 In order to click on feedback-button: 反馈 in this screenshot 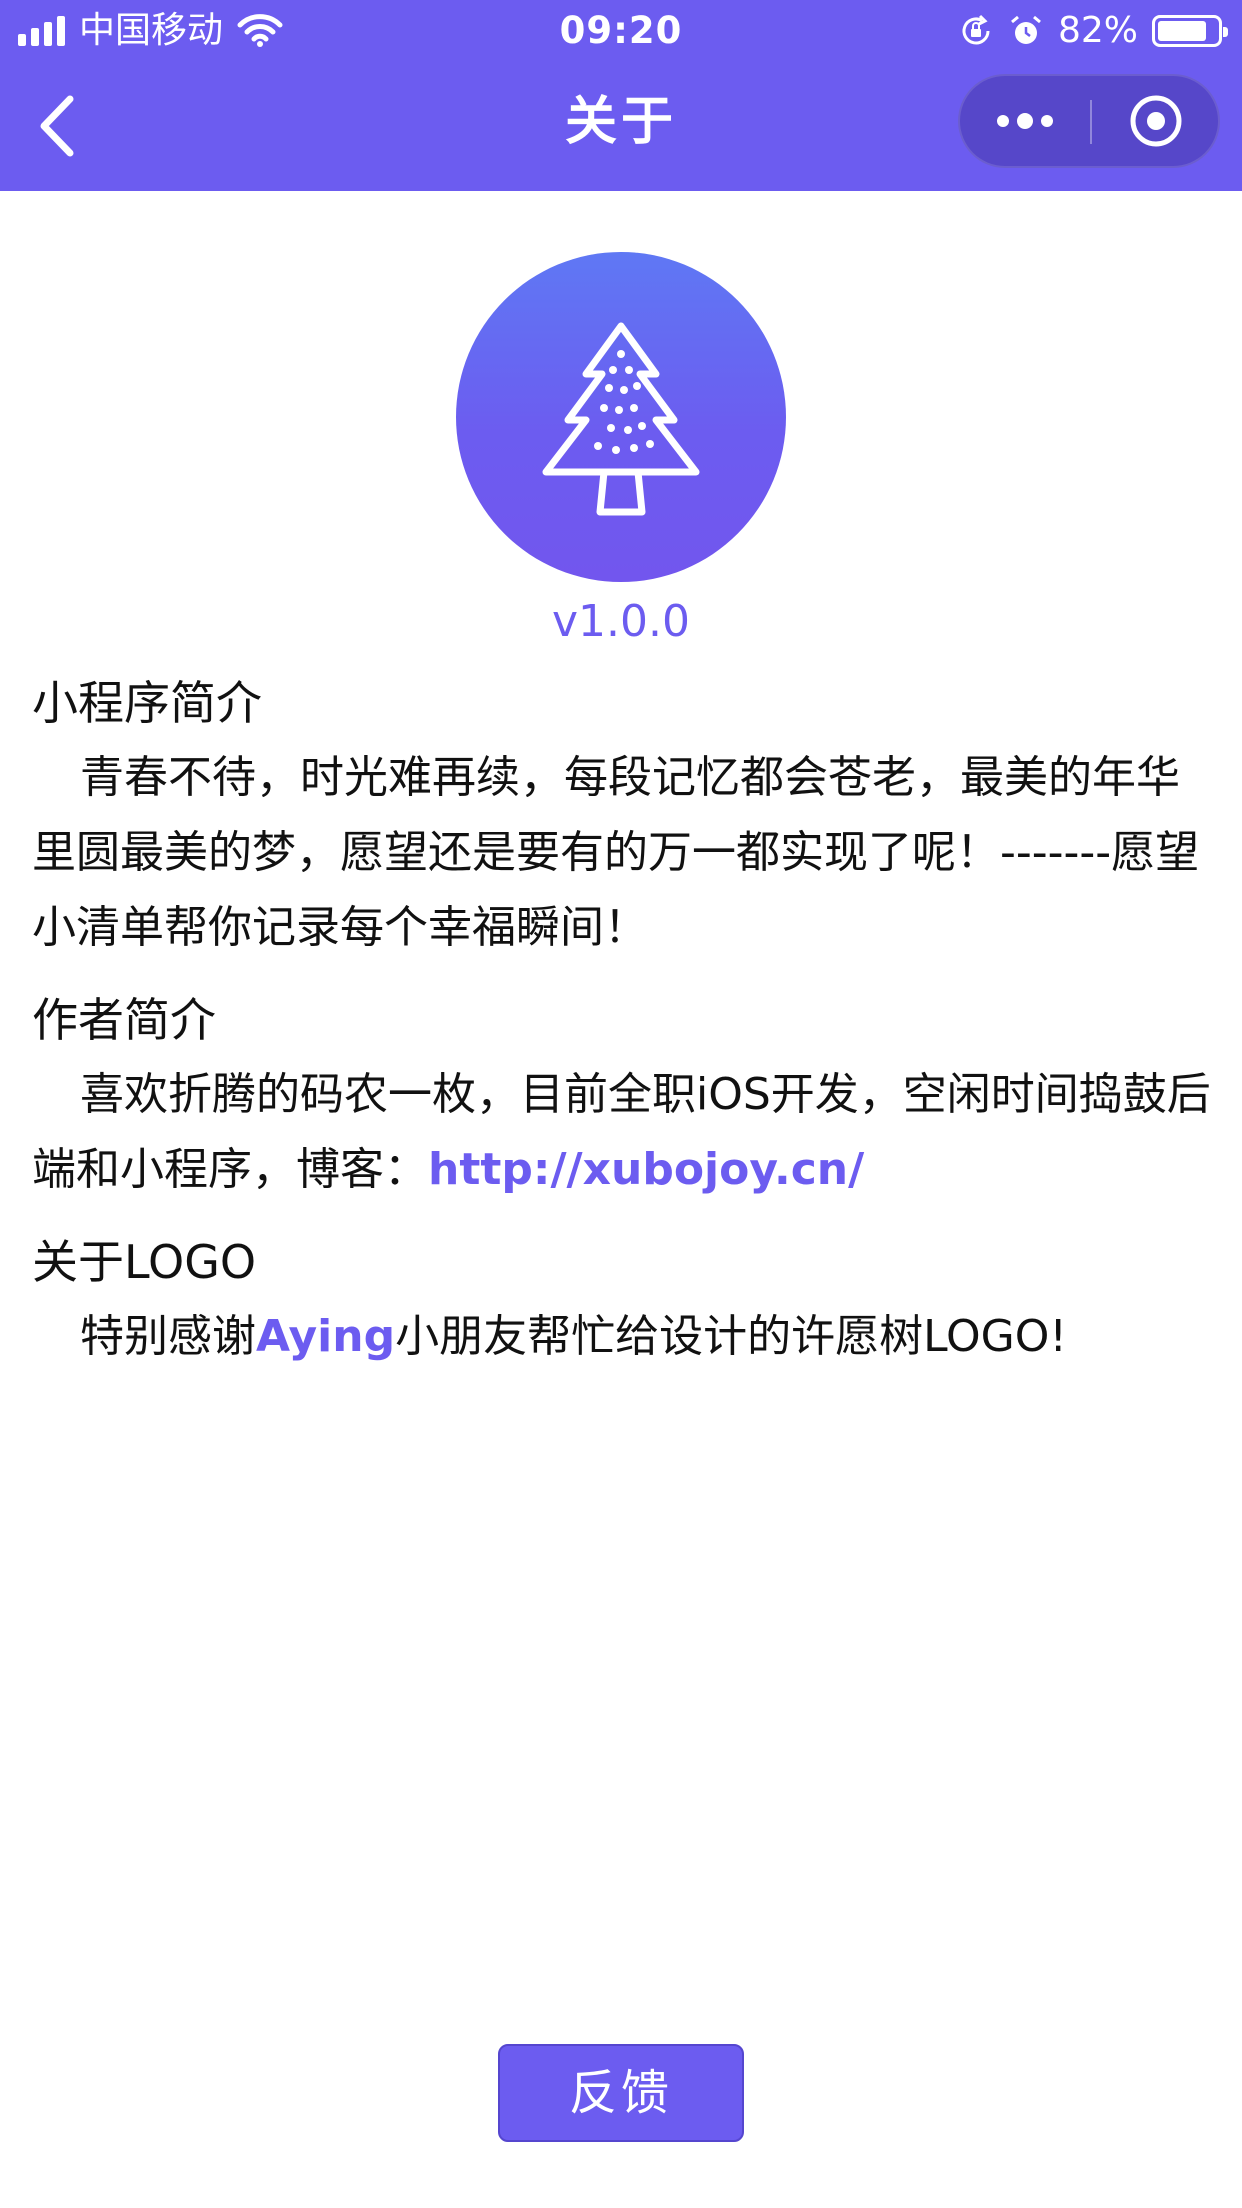, I will do `click(621, 2093)`.